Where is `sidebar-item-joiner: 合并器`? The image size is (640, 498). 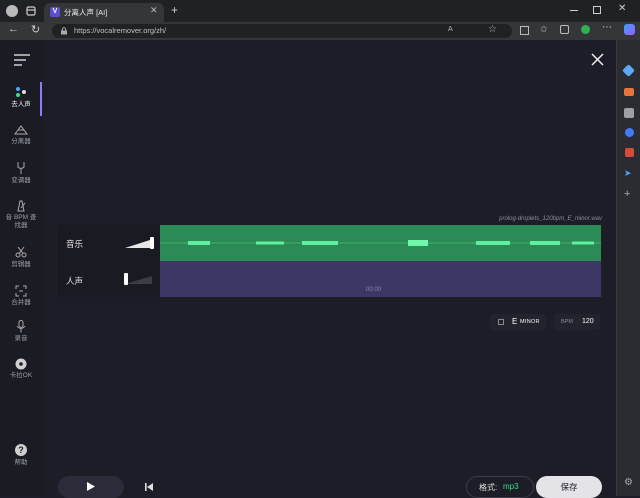 sidebar-item-joiner: 合并器 is located at coordinates (21, 297).